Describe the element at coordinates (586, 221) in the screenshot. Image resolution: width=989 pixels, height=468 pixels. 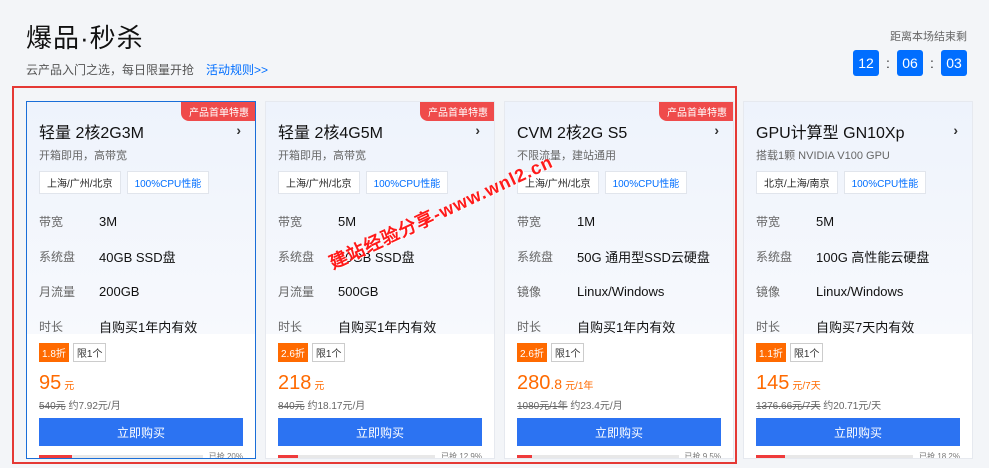
I see `spec-value: 1M` at that location.